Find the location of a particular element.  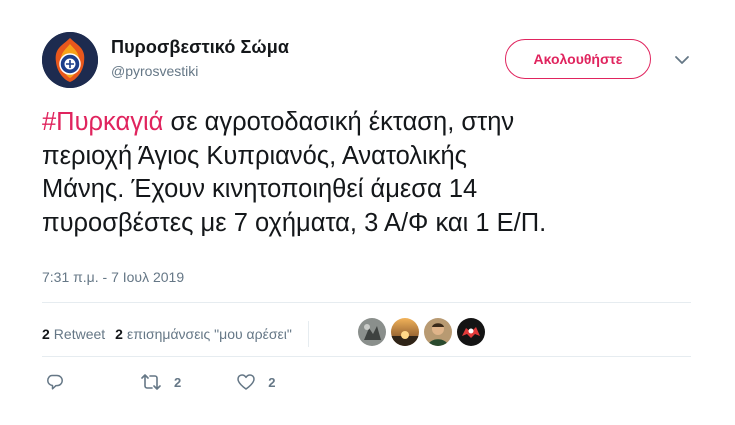

account-handle: @pyrosvestiki is located at coordinates (154, 71).